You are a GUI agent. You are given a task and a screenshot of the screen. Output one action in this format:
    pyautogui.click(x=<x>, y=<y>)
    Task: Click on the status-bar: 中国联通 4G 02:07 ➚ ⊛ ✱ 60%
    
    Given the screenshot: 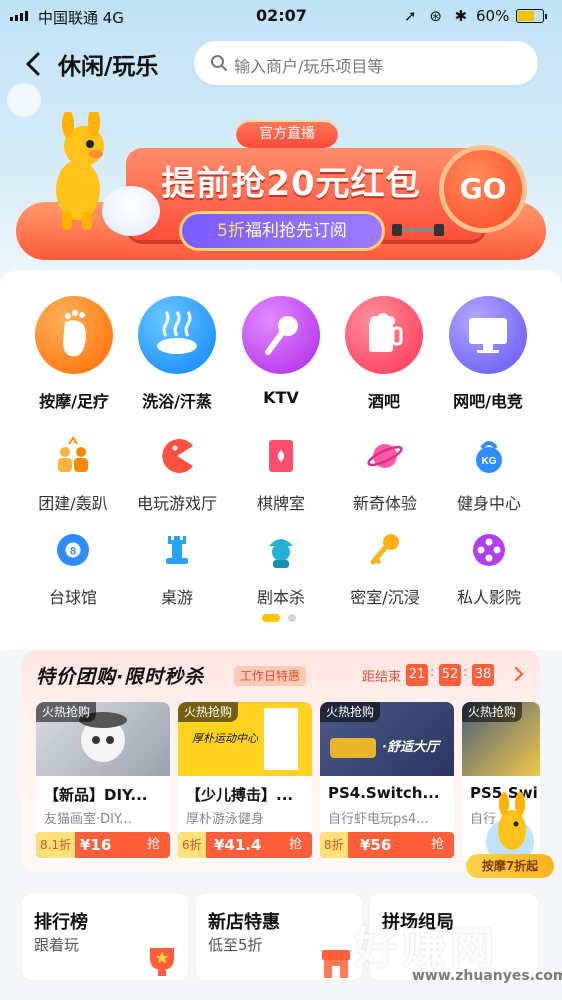 What is the action you would take?
    pyautogui.click(x=281, y=17)
    